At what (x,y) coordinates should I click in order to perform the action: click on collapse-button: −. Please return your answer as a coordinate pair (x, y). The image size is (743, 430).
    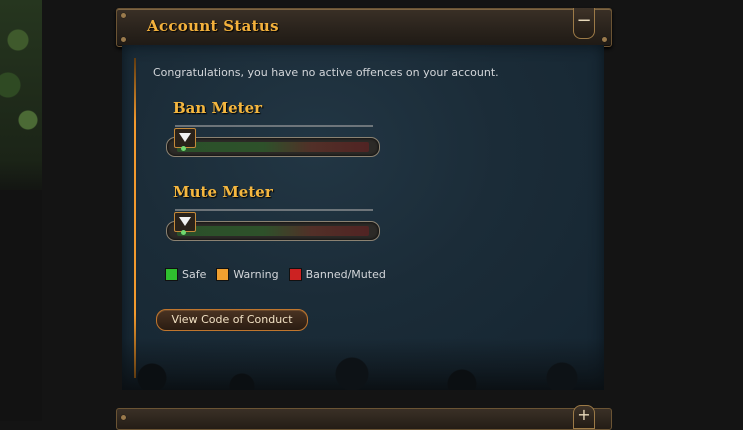
    Looking at the image, I should click on (584, 23).